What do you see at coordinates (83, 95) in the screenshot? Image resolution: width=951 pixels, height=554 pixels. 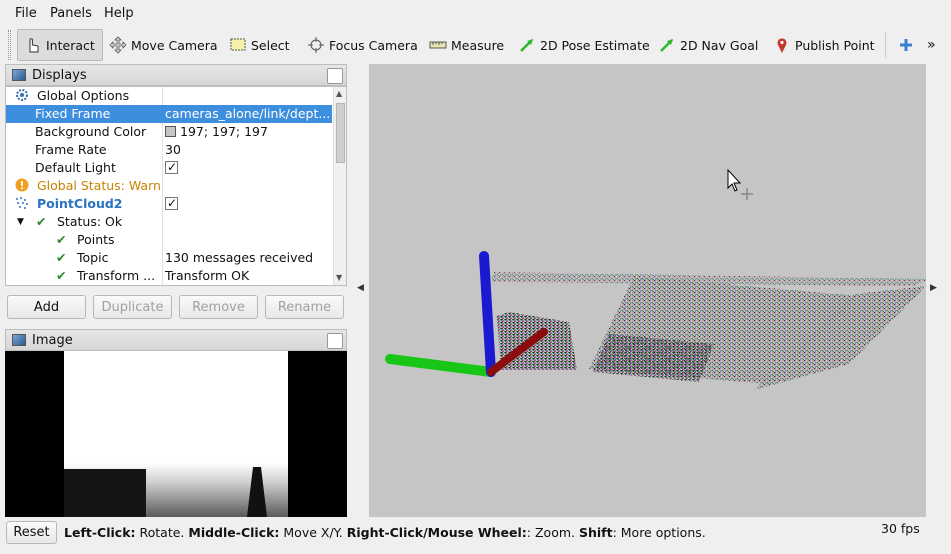 I see `tree-row-label: Global Options` at bounding box center [83, 95].